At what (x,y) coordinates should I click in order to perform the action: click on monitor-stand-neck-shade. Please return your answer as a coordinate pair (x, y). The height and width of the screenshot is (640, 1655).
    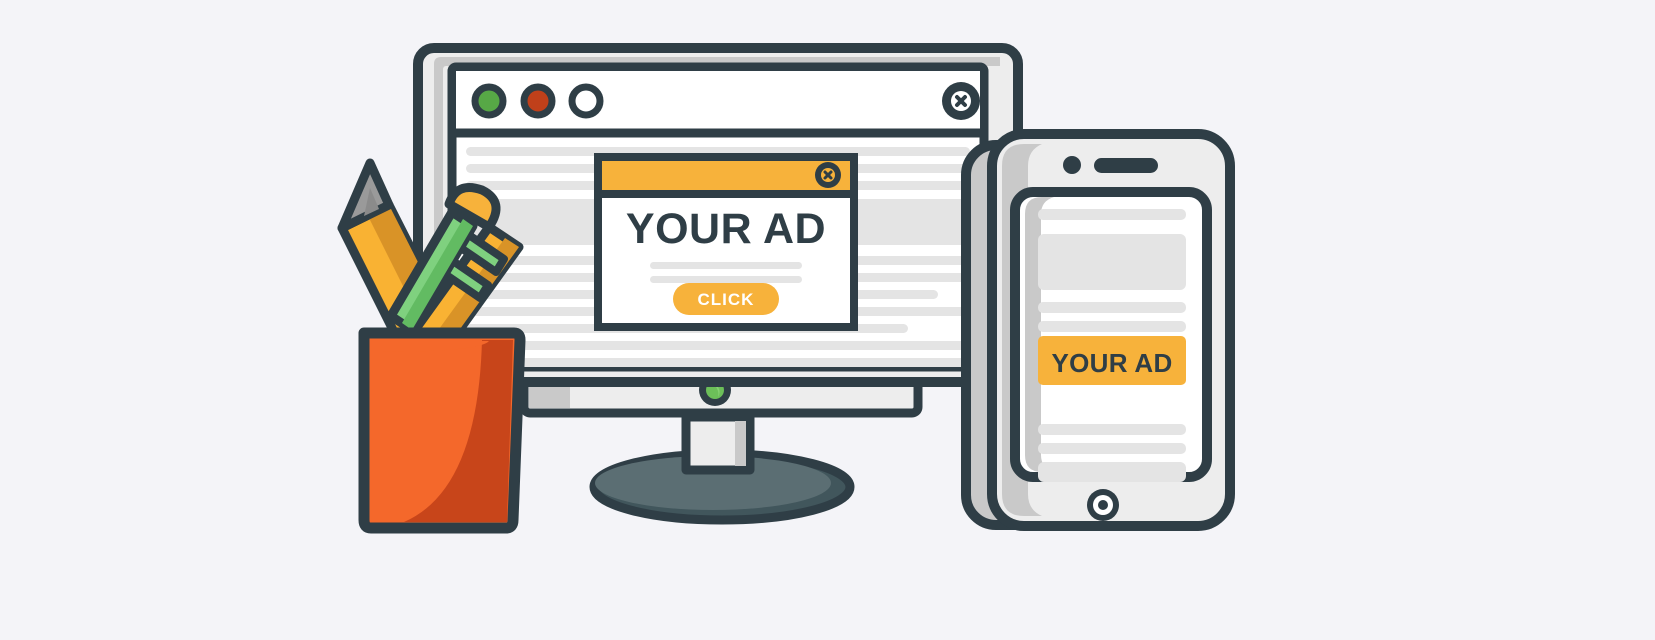
    Looking at the image, I should click on (740, 443).